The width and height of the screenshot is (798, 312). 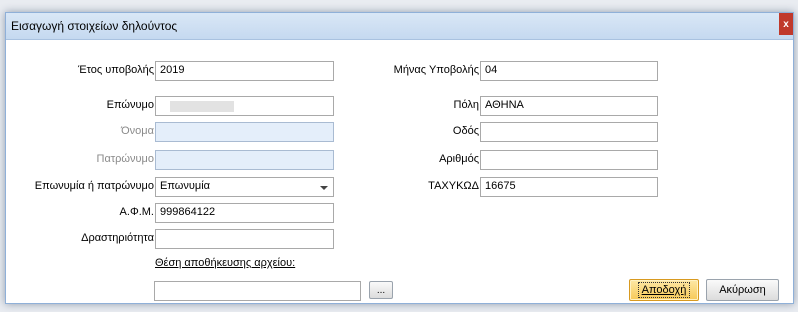 What do you see at coordinates (244, 213) in the screenshot?
I see `afm-field: 999864122` at bounding box center [244, 213].